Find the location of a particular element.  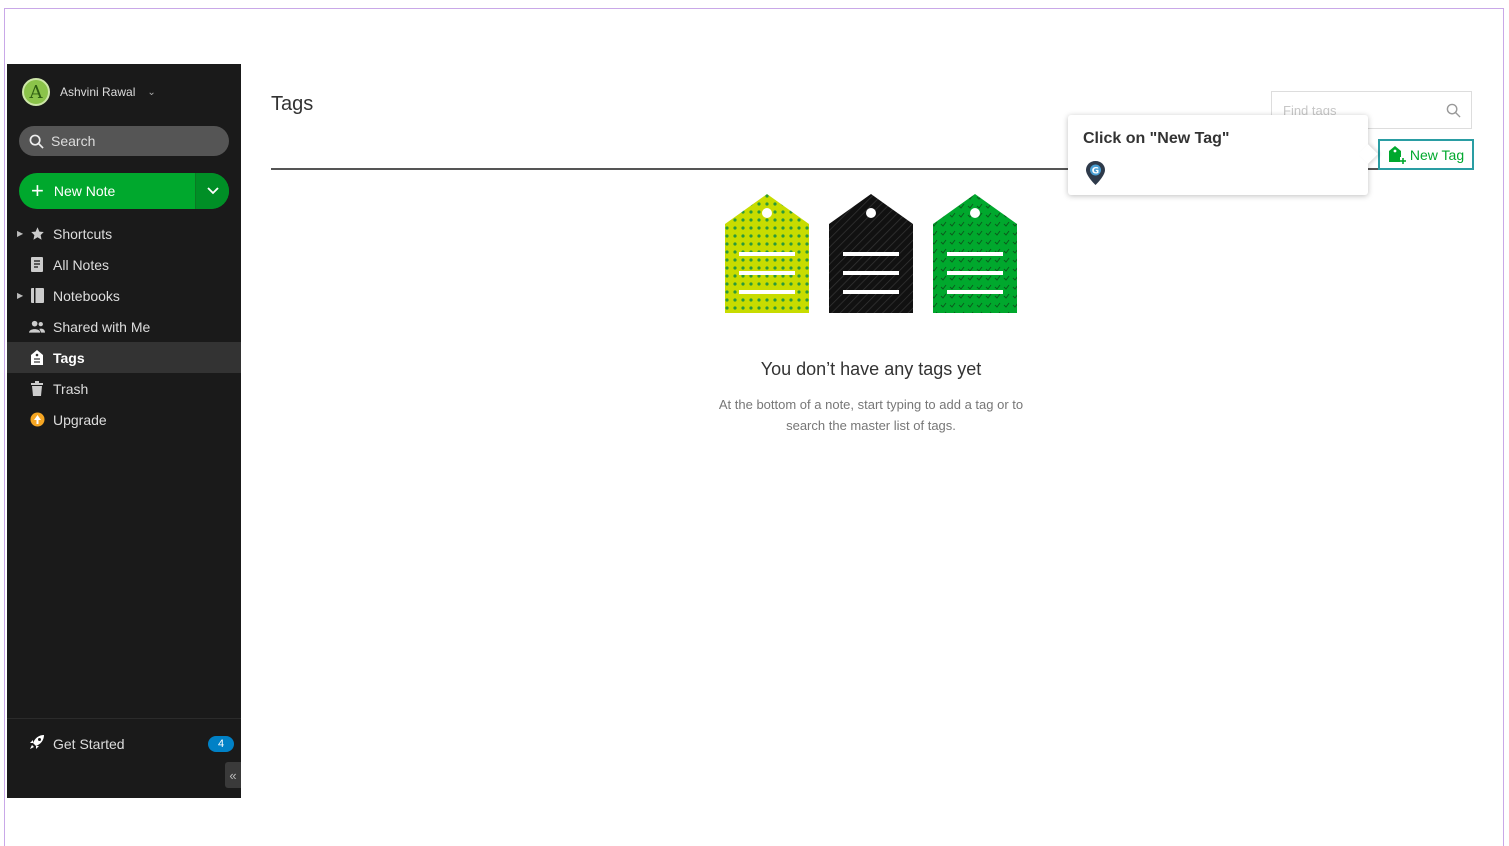

sidebar-item-tags: Tags is located at coordinates (124, 357).